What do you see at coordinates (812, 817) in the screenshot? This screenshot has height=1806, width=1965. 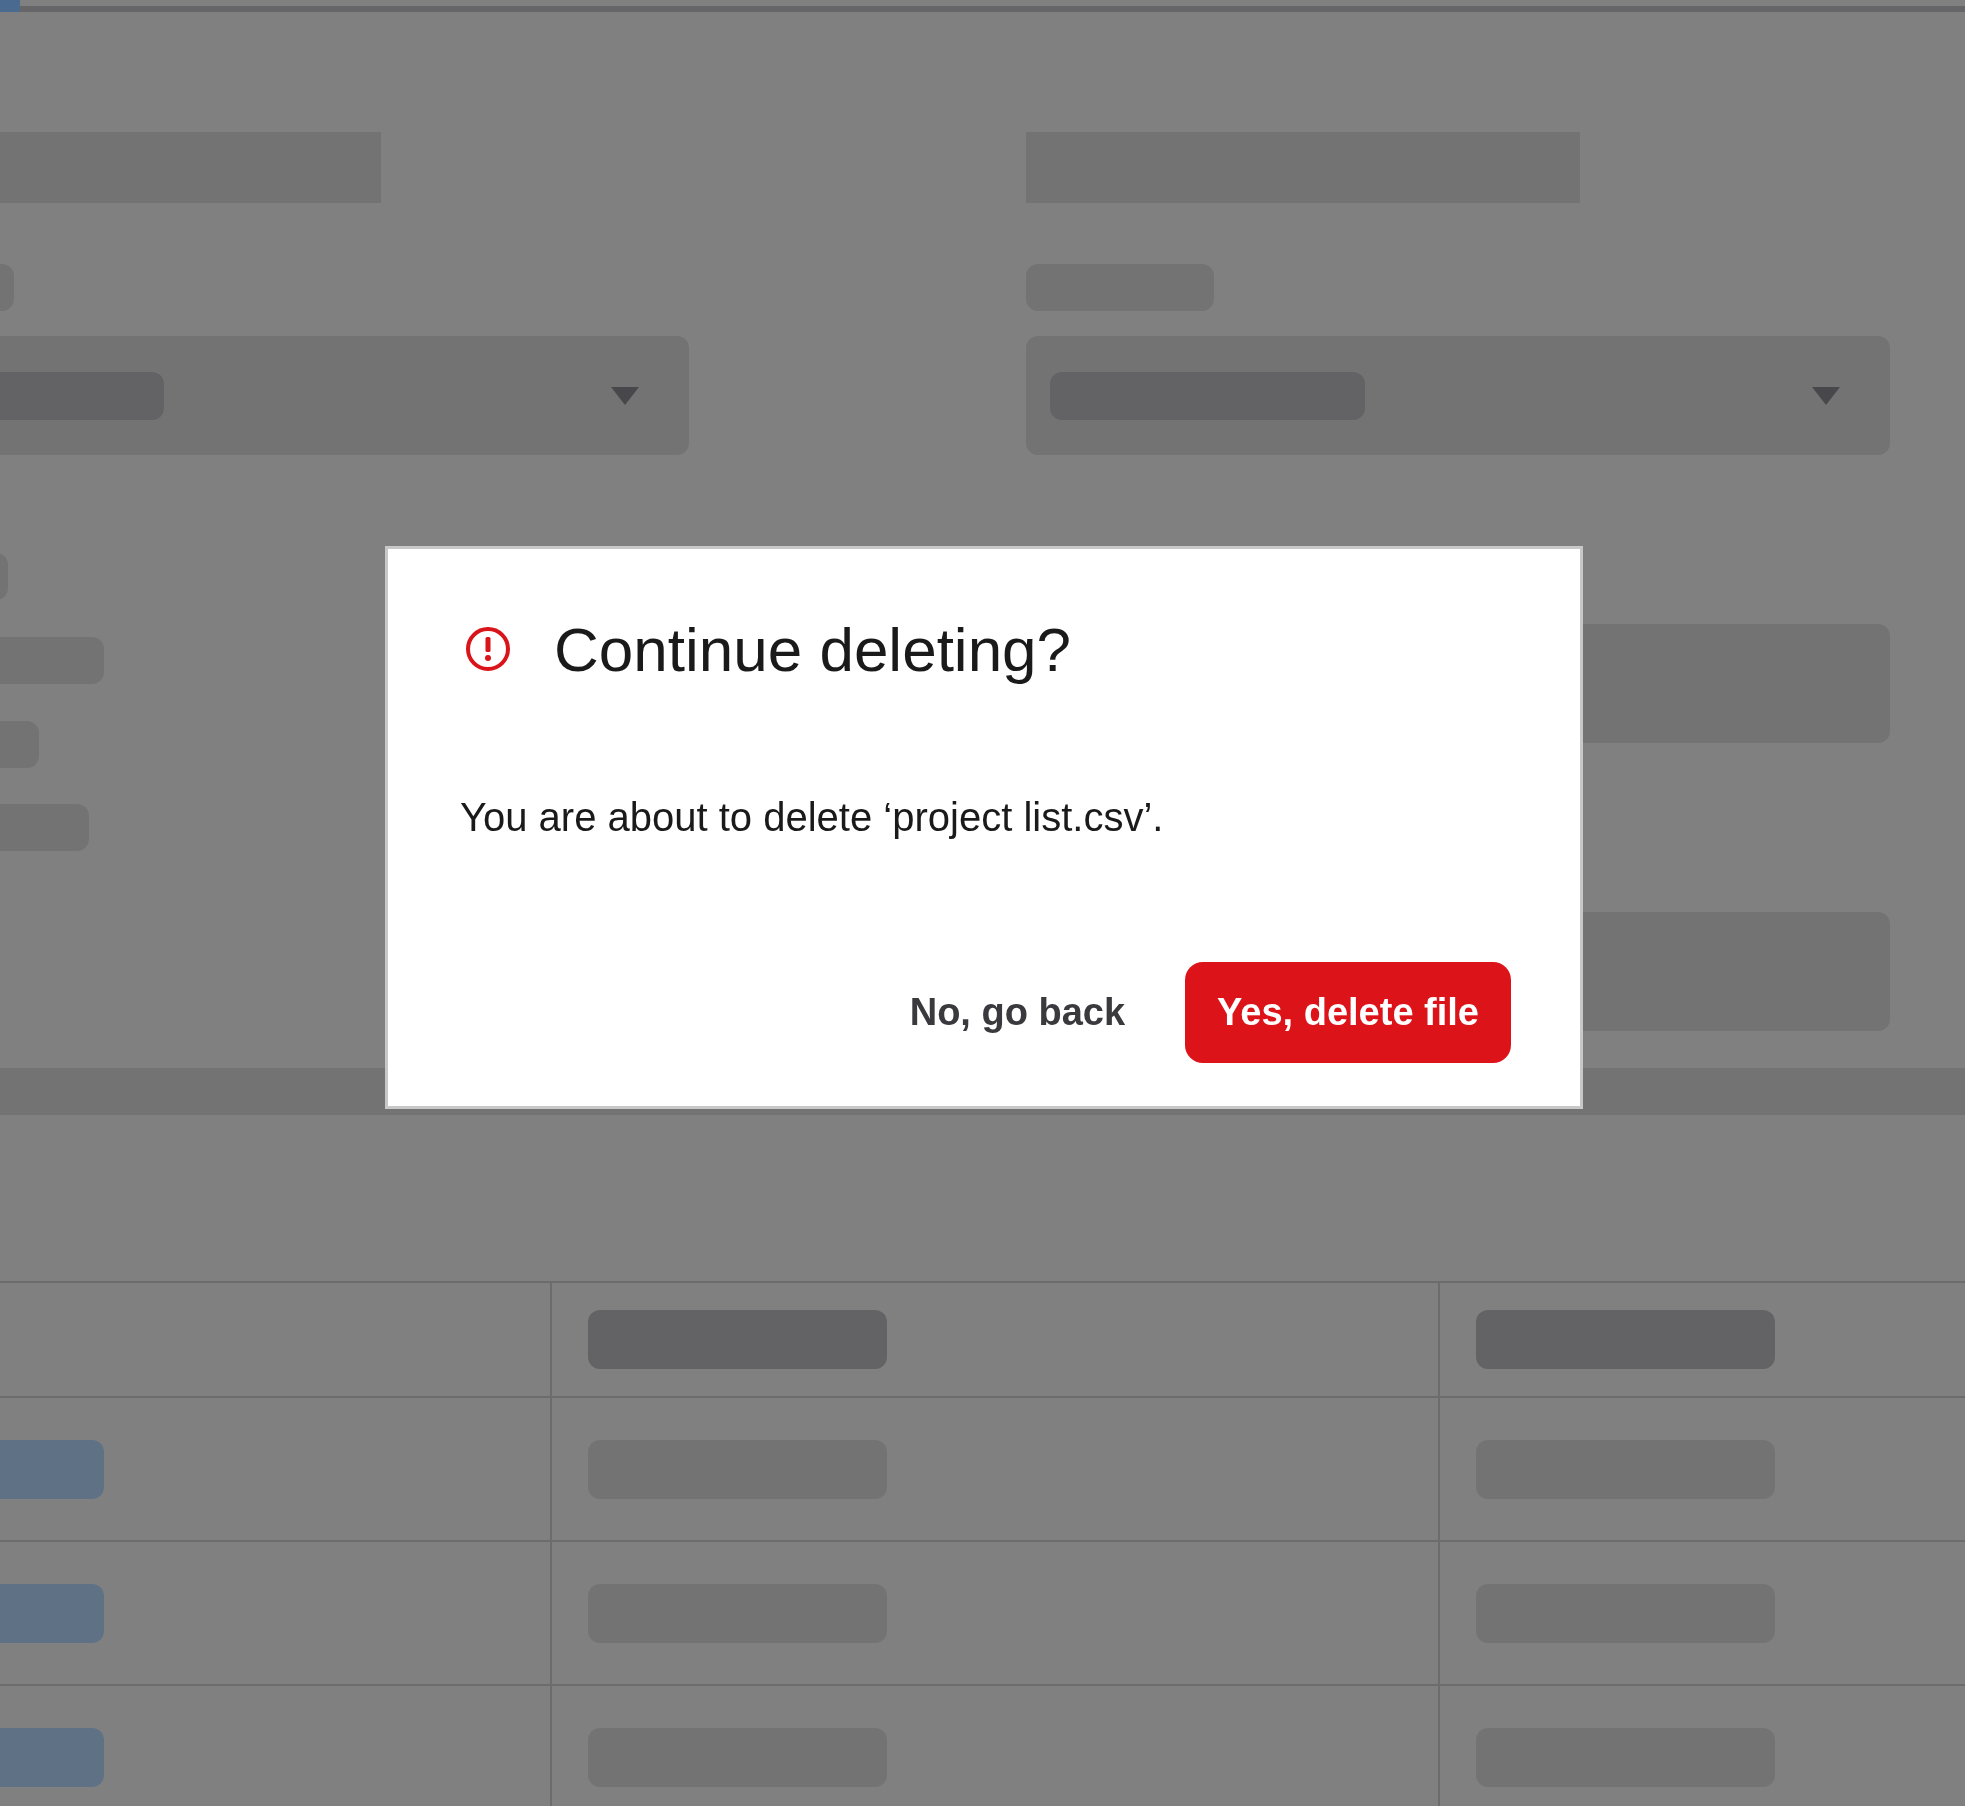 I see `dialog-message: You are about to delete ‘project list.csv’.` at bounding box center [812, 817].